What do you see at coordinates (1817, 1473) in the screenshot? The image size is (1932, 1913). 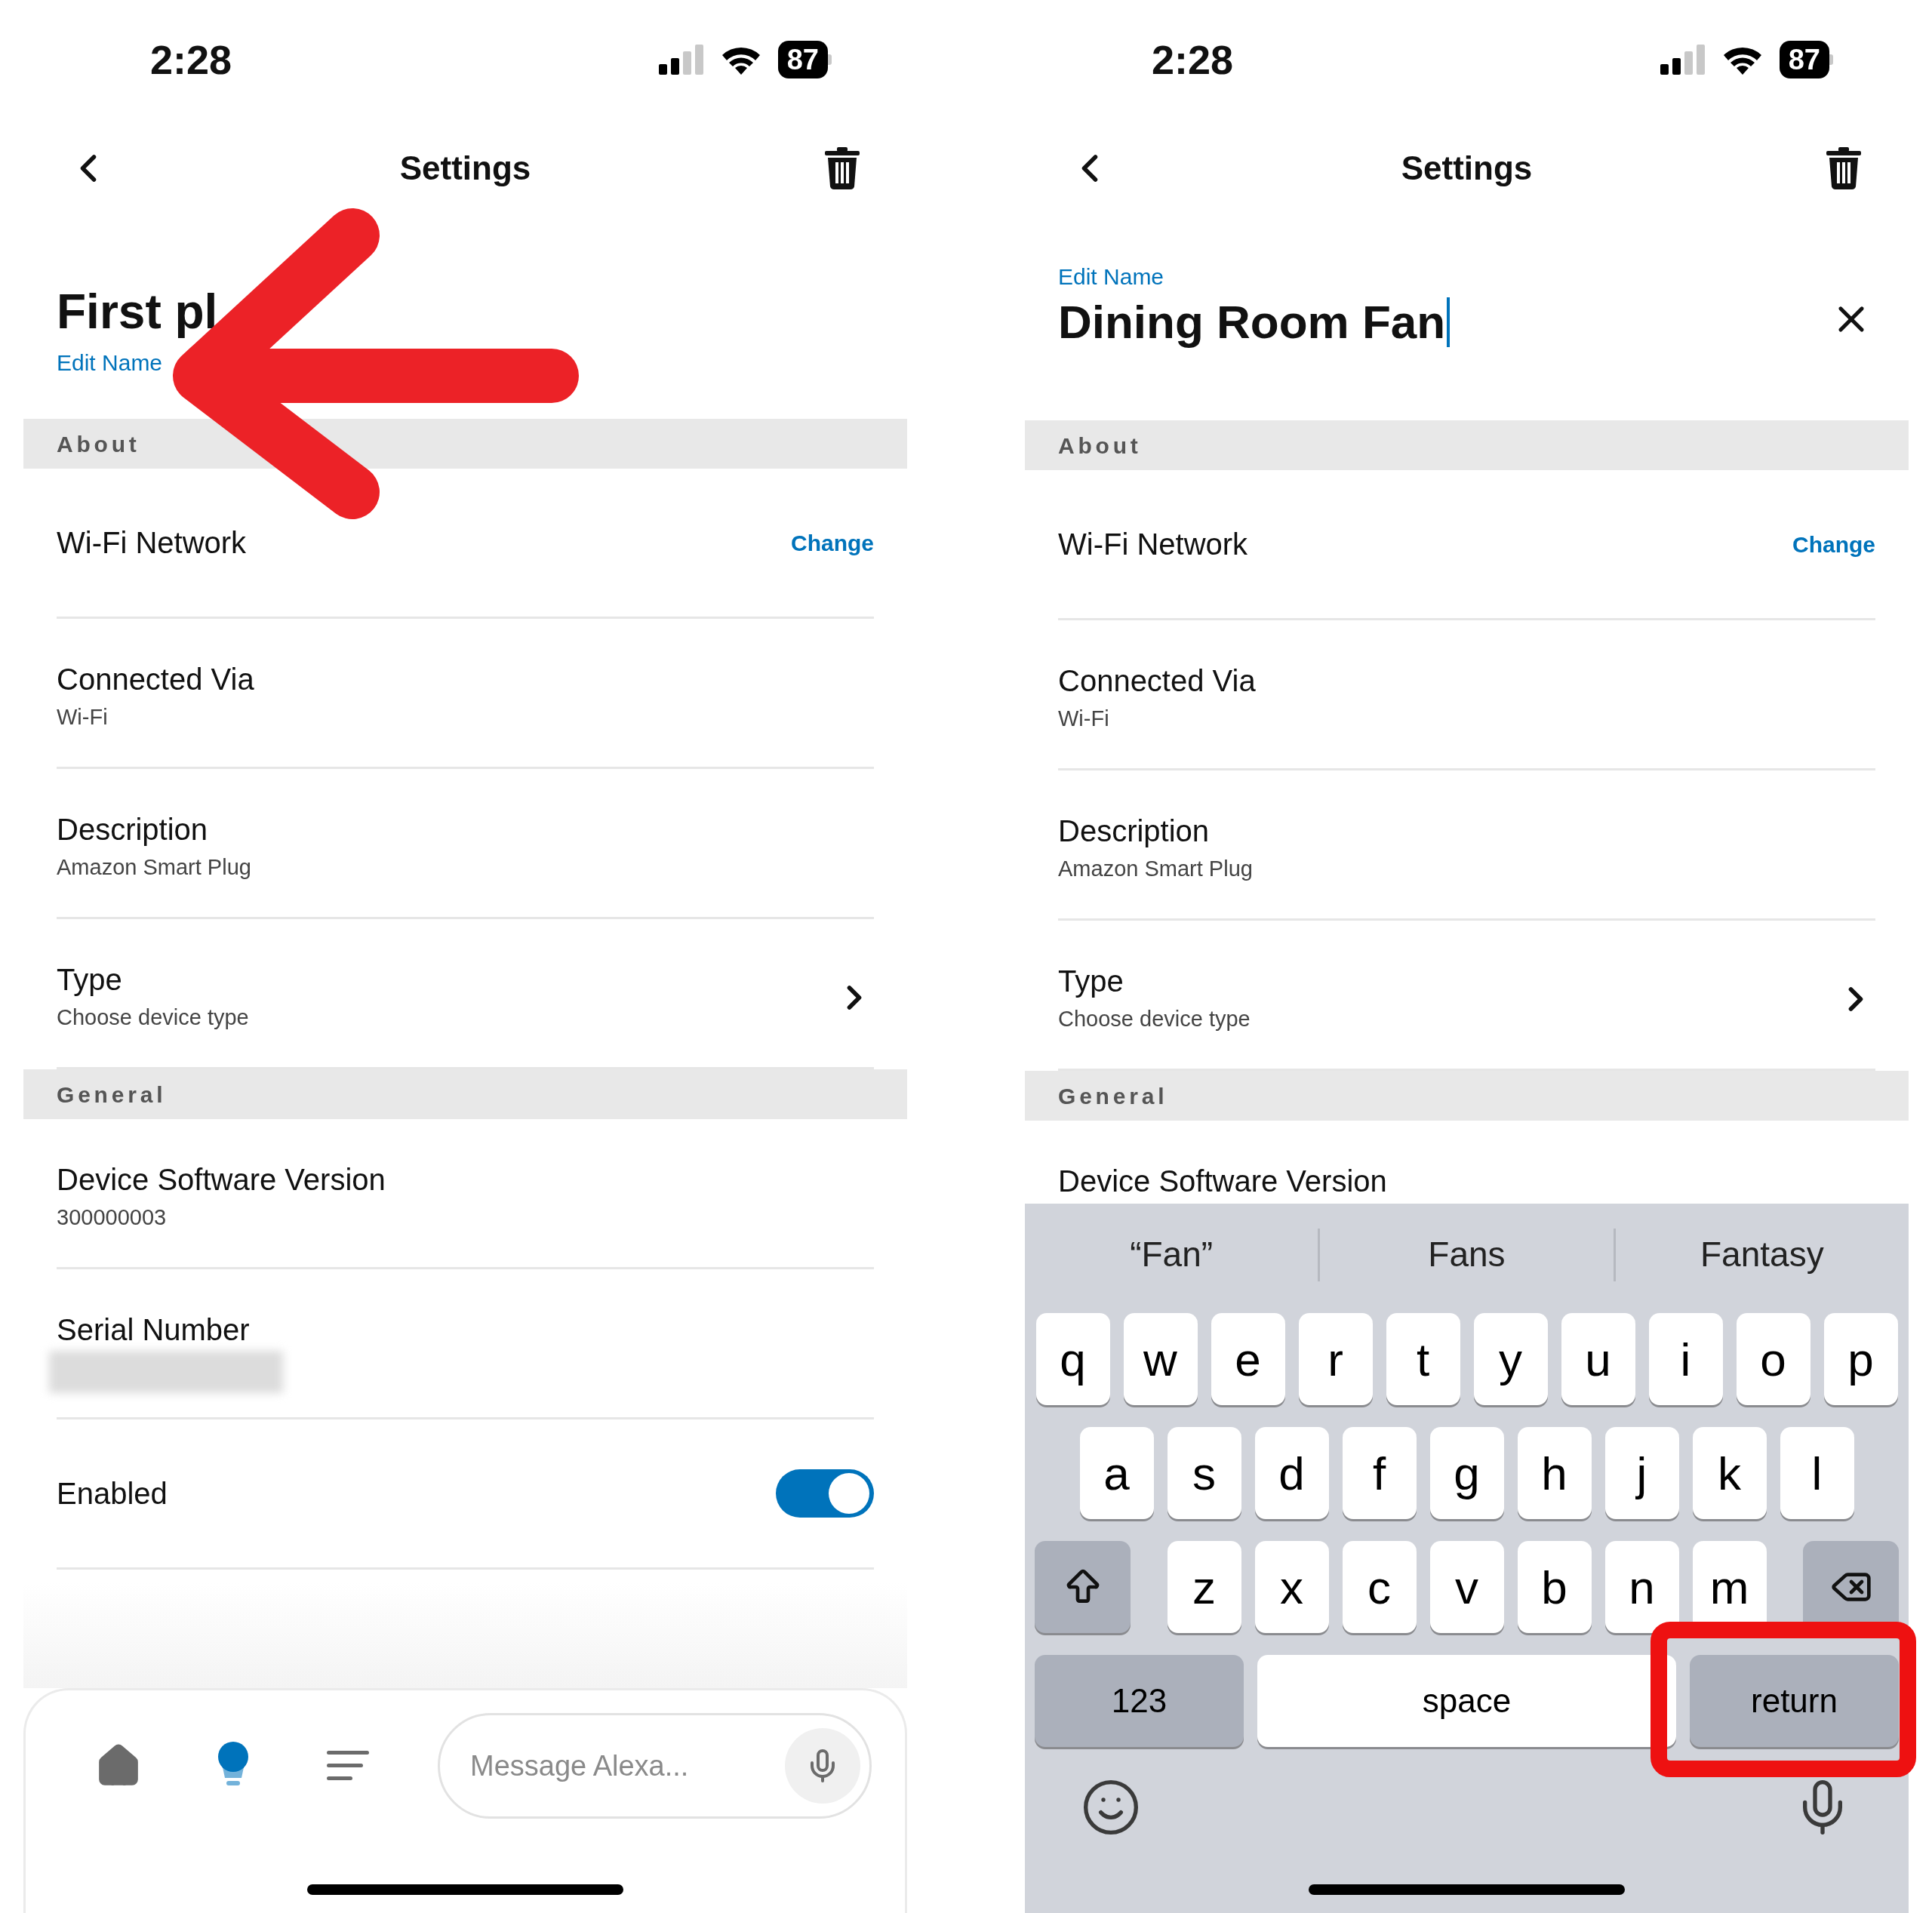 I see `letter-key: l` at bounding box center [1817, 1473].